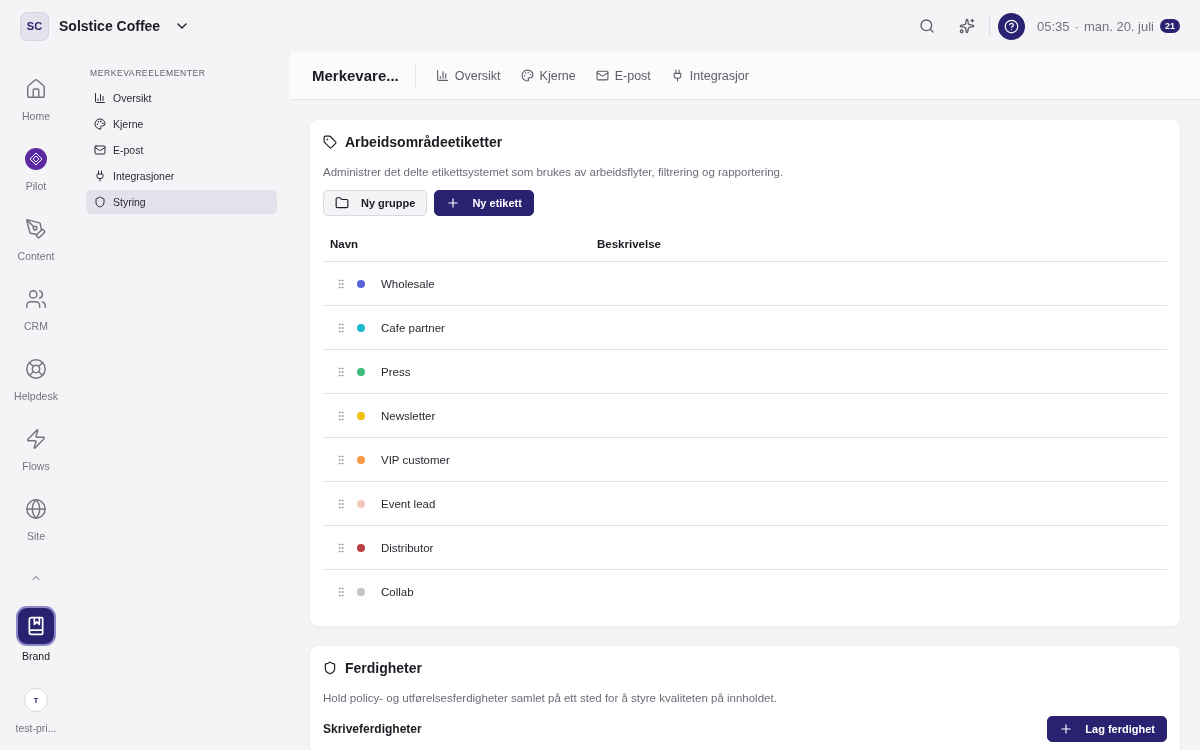  I want to click on header-tab: Integrasjor, so click(709, 75).